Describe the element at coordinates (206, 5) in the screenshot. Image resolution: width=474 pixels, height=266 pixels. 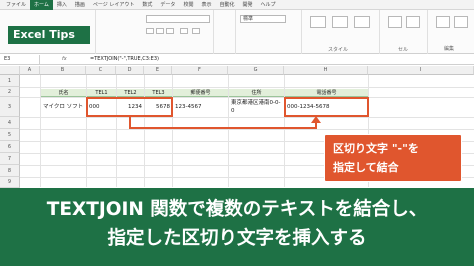
I see `tab-view: 表示` at that location.